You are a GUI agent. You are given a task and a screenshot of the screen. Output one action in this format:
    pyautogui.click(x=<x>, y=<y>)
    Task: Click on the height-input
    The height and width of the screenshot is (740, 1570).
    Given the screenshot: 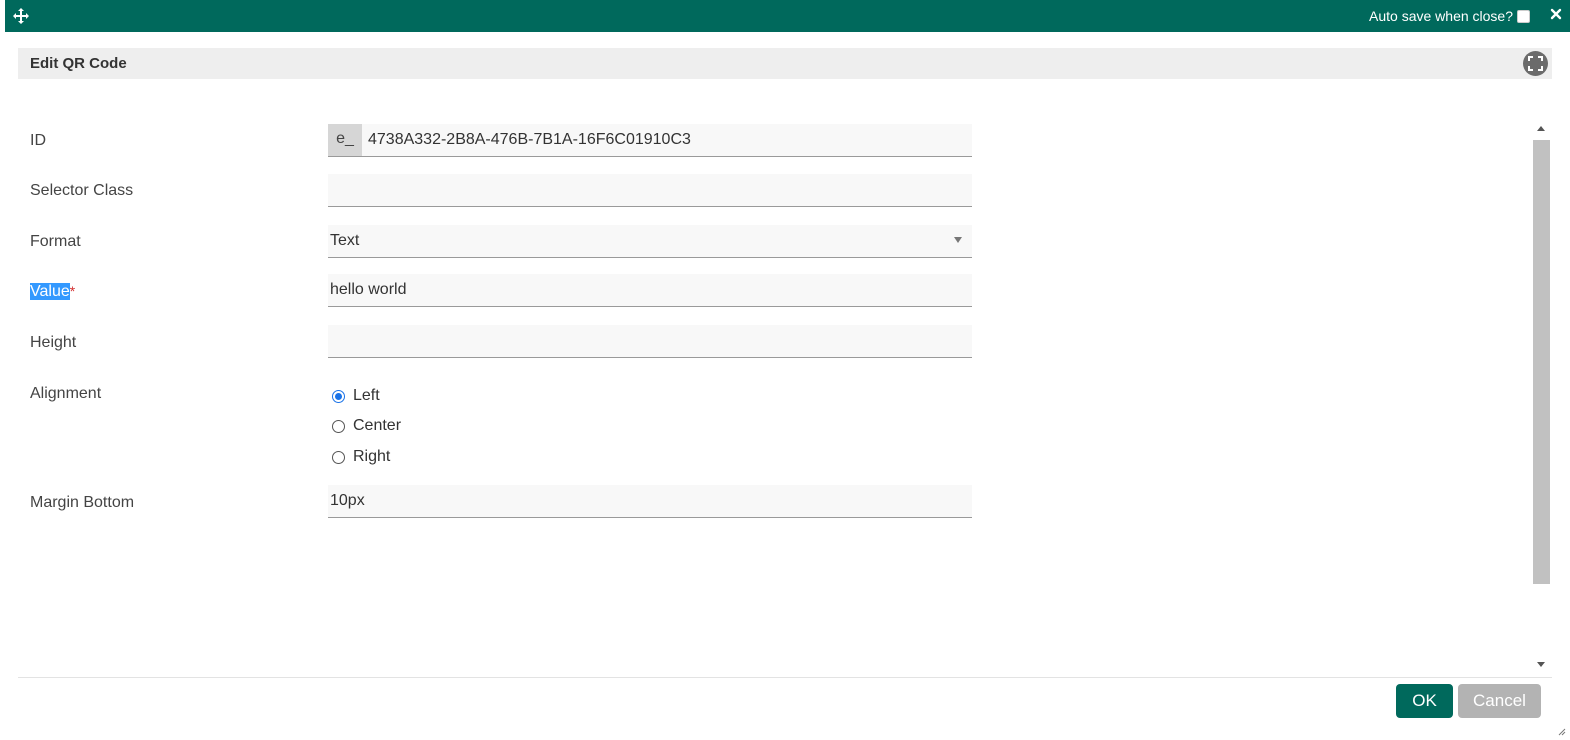 What is the action you would take?
    pyautogui.click(x=650, y=341)
    